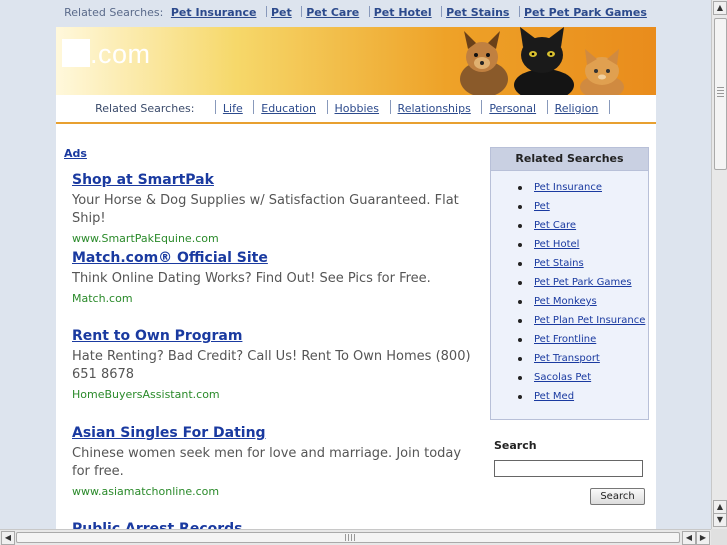 The height and width of the screenshot is (545, 727). I want to click on ads-label: Ads, so click(75, 153).